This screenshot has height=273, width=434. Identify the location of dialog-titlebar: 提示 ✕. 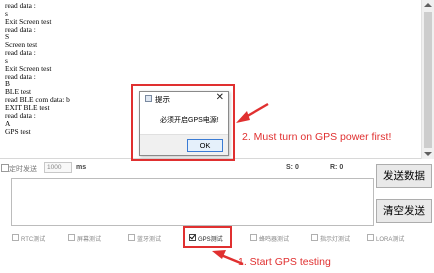
(184, 98).